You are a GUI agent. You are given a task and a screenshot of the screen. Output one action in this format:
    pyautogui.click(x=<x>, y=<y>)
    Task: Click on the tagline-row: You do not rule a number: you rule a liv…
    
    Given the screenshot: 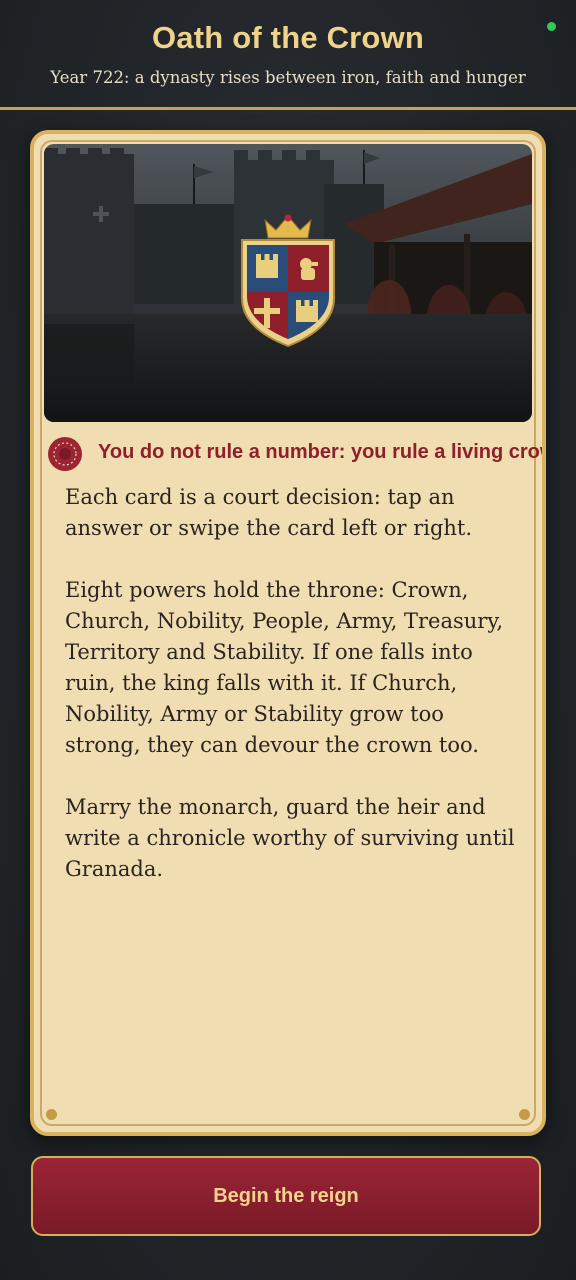 What is the action you would take?
    pyautogui.click(x=296, y=454)
    